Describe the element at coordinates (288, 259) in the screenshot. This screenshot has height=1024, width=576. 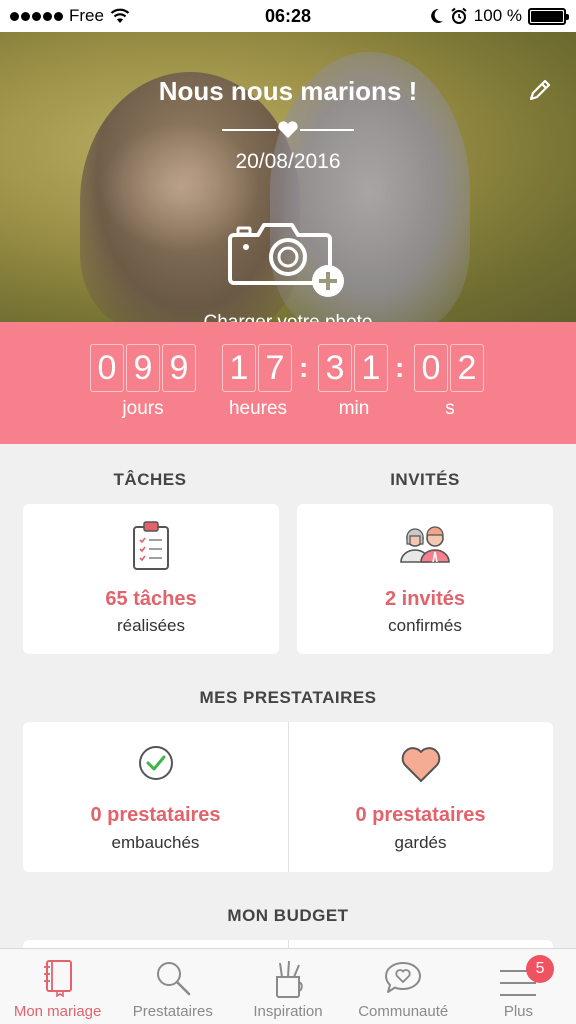
I see `camera-add-icon` at that location.